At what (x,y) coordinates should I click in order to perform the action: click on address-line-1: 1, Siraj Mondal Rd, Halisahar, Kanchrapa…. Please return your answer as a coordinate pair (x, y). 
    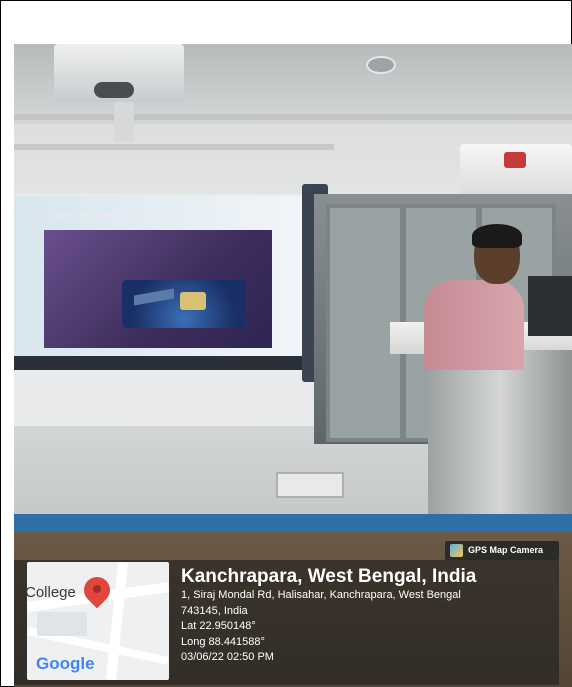
    Looking at the image, I should click on (321, 595).